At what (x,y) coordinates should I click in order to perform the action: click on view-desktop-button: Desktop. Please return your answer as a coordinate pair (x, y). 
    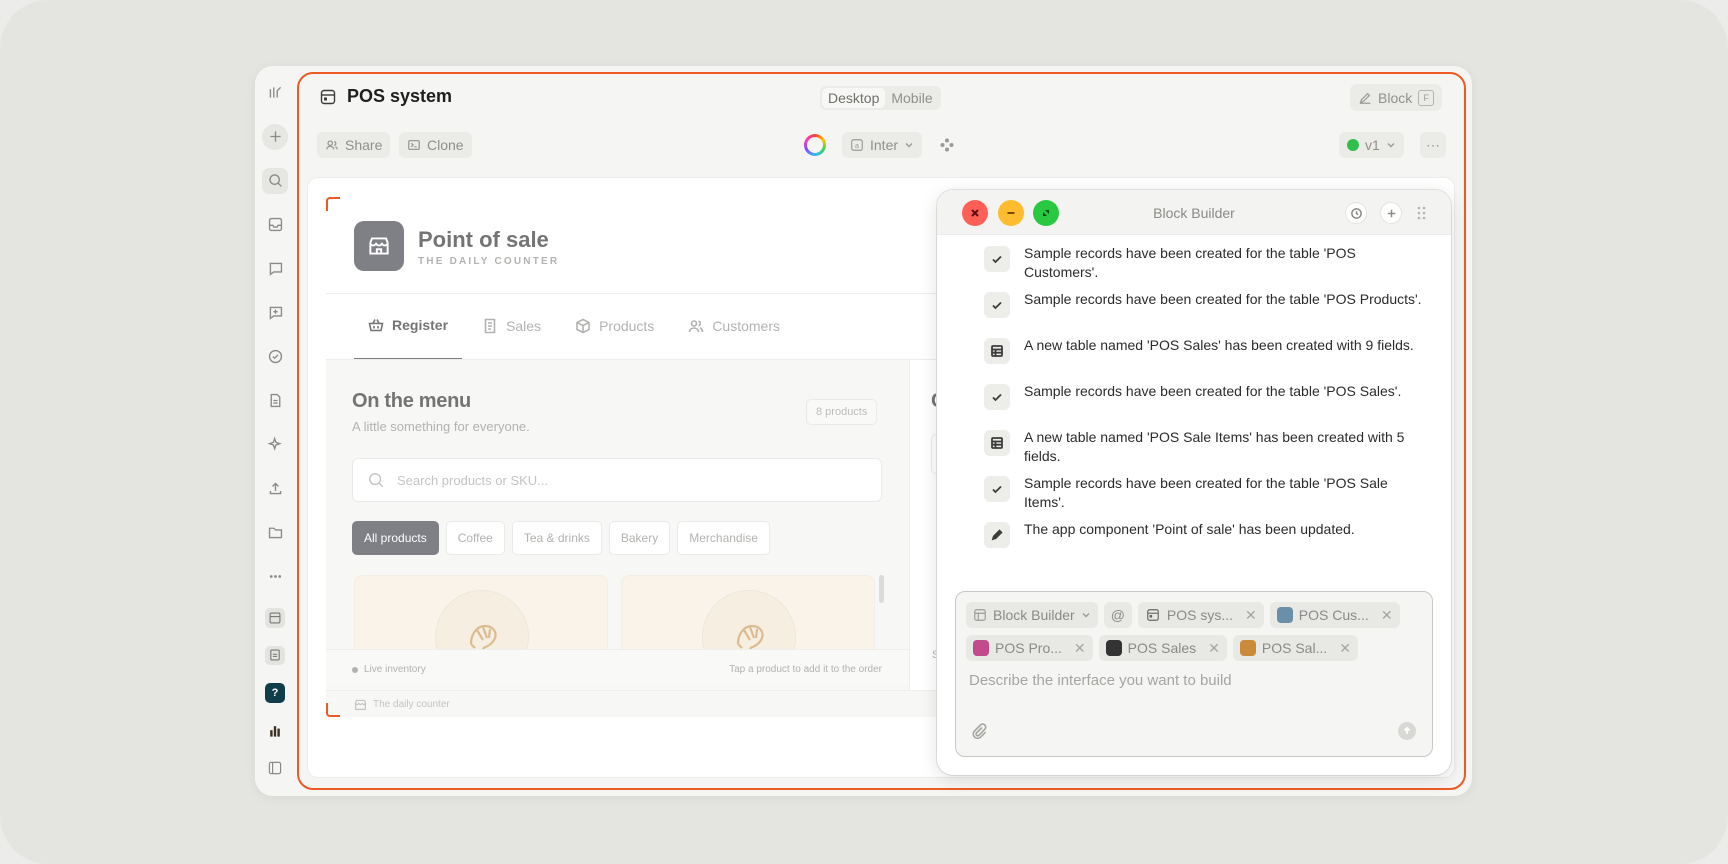
    Looking at the image, I should click on (854, 98).